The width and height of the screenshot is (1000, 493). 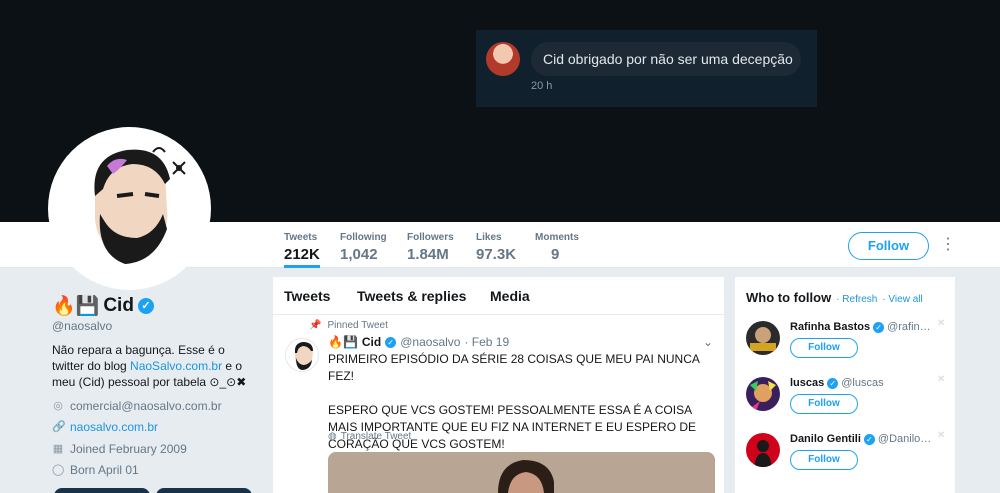 I want to click on dm-sender-avatar, so click(x=503, y=59).